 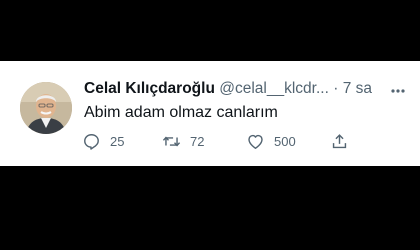 What do you see at coordinates (357, 88) in the screenshot?
I see `timestamp: 7 sa` at bounding box center [357, 88].